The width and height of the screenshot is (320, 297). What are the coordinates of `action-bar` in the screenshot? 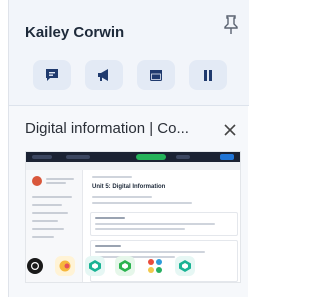 It's located at (130, 75).